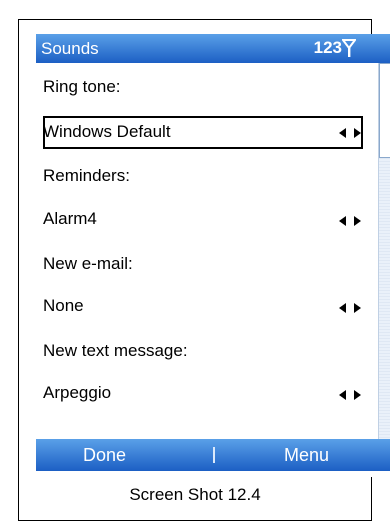 The height and width of the screenshot is (525, 390). What do you see at coordinates (86, 175) in the screenshot?
I see `reminders-label: Reminders:` at bounding box center [86, 175].